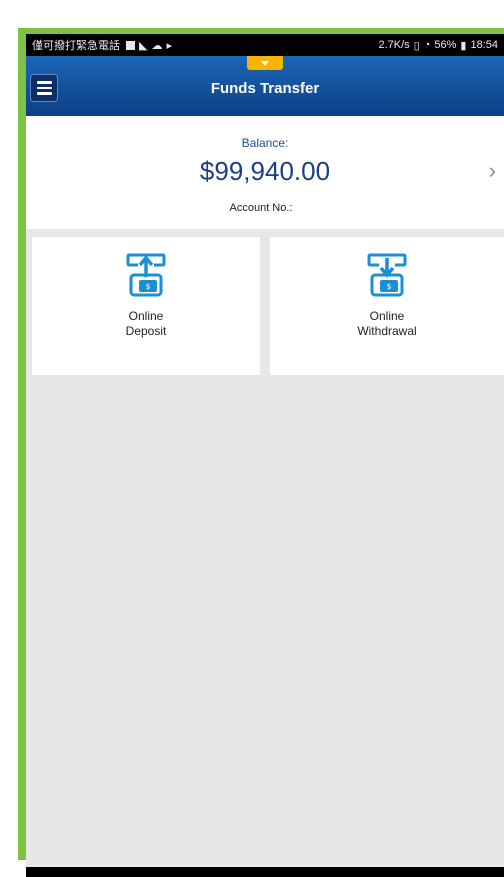 This screenshot has width=504, height=877. Describe the element at coordinates (146, 331) in the screenshot. I see `deposit-label-line2: Deposit` at that location.